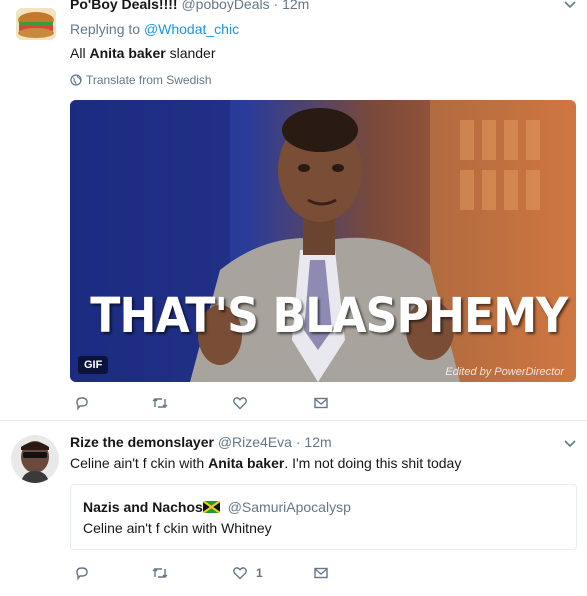 The height and width of the screenshot is (596, 587). What do you see at coordinates (247, 573) in the screenshot?
I see `like-button: 1` at bounding box center [247, 573].